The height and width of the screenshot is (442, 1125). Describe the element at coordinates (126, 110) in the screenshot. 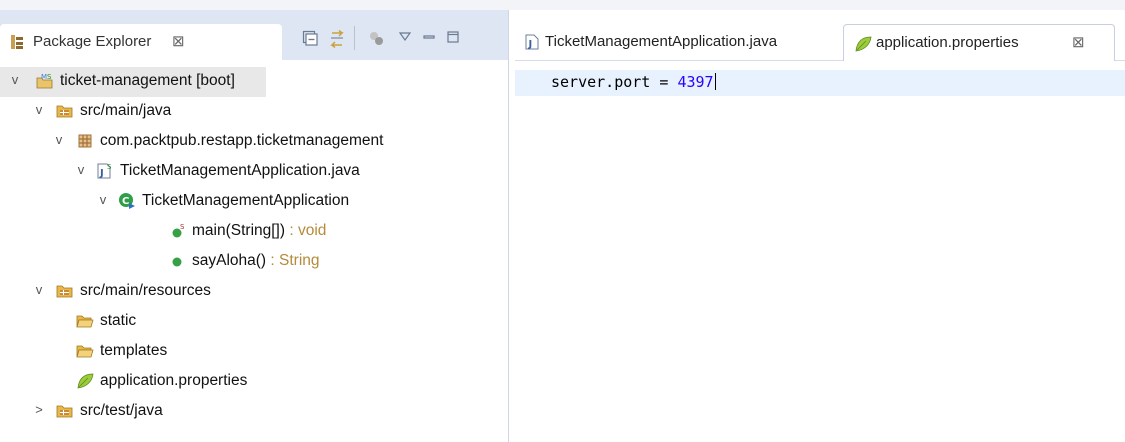

I see `tree-item-label: src/main/java` at that location.